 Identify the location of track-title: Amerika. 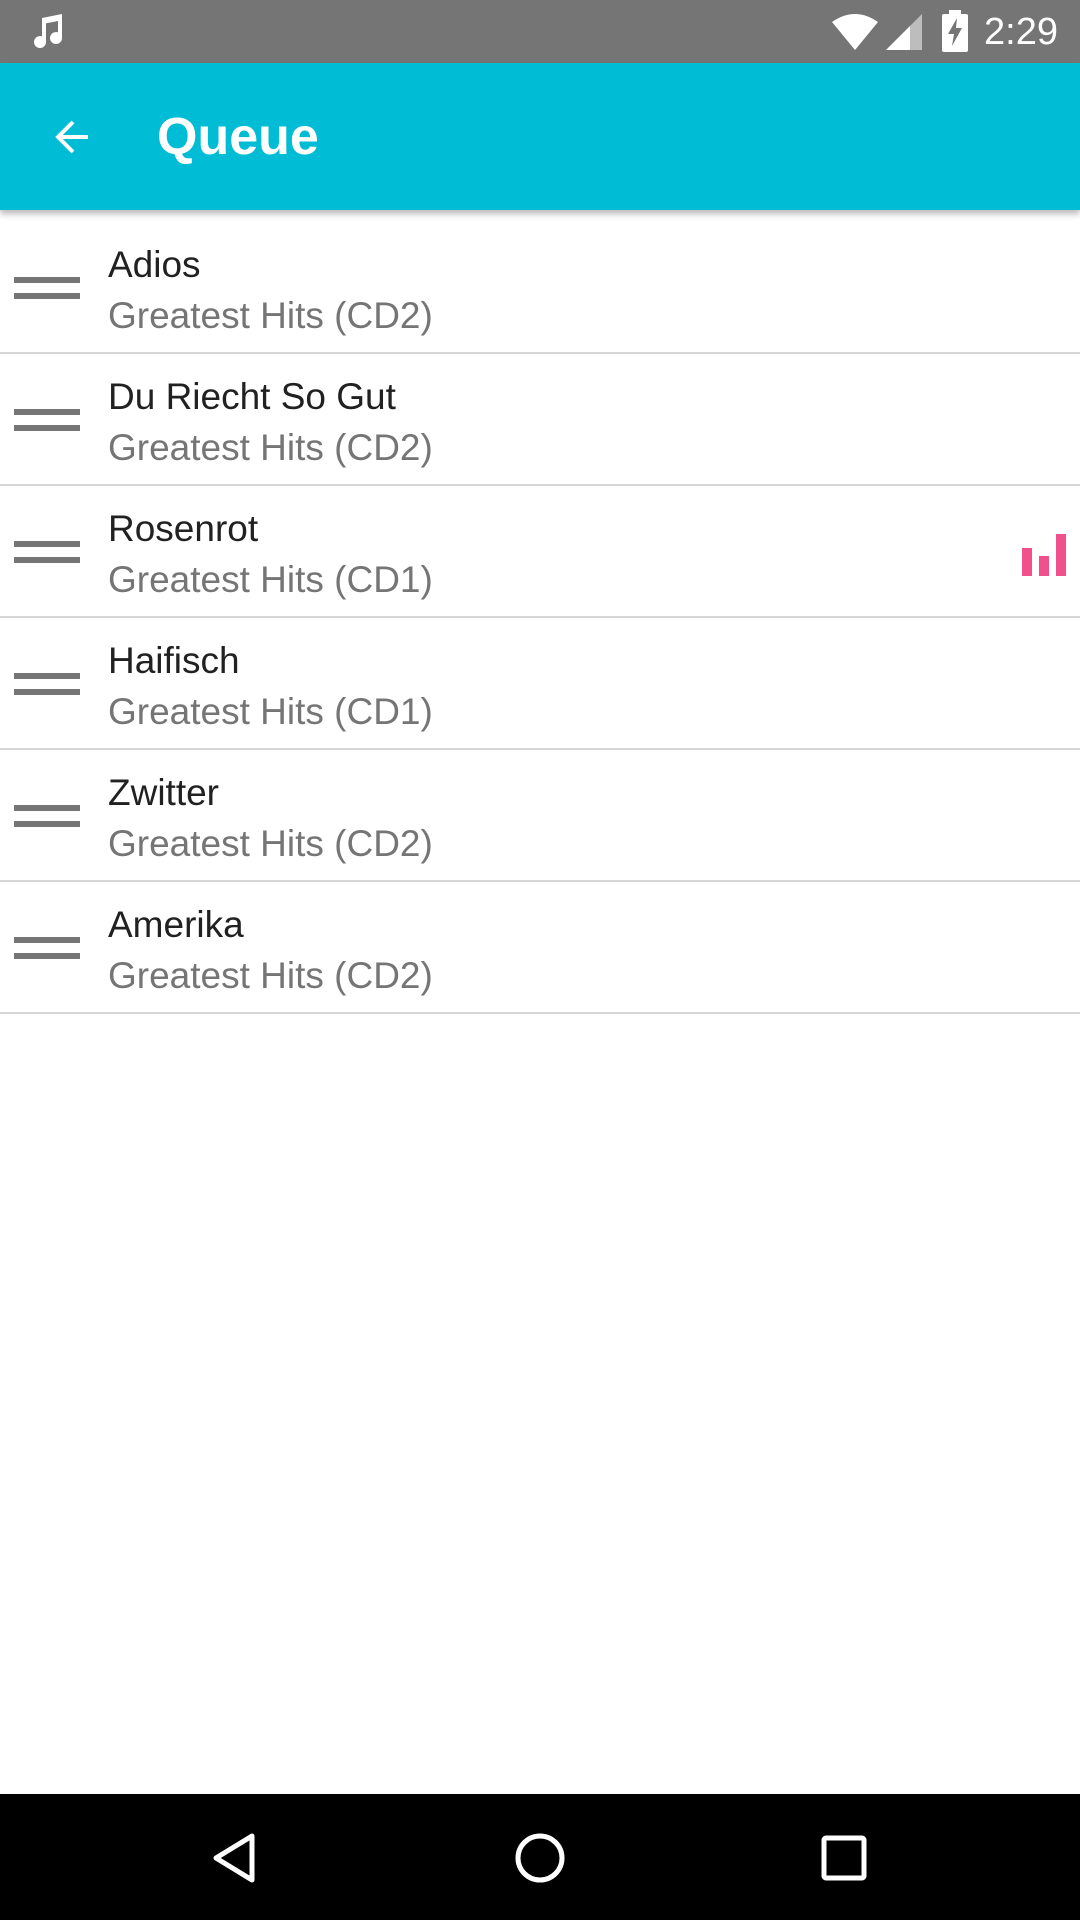
(176, 924).